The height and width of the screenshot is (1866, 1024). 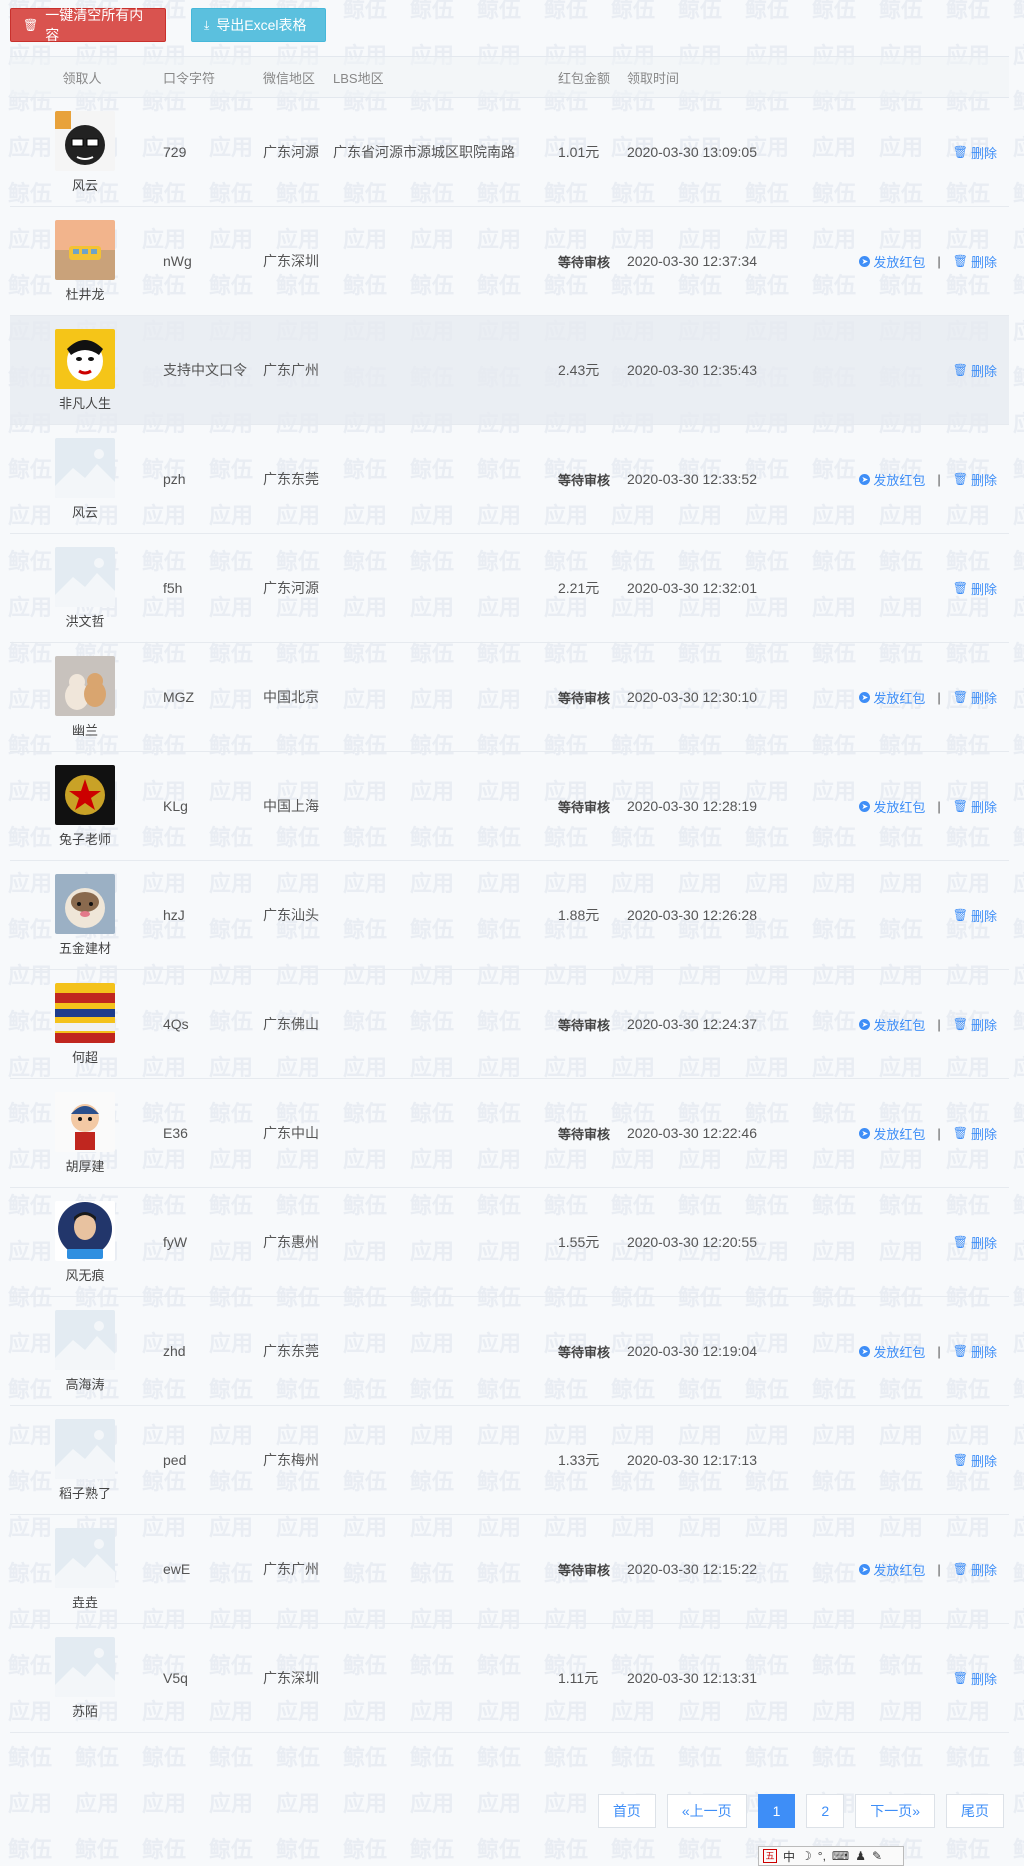 What do you see at coordinates (509, 77) in the screenshot?
I see `table-header: 领取人 口令字符 微信地区 LBS地区 红包金额 领取时间` at bounding box center [509, 77].